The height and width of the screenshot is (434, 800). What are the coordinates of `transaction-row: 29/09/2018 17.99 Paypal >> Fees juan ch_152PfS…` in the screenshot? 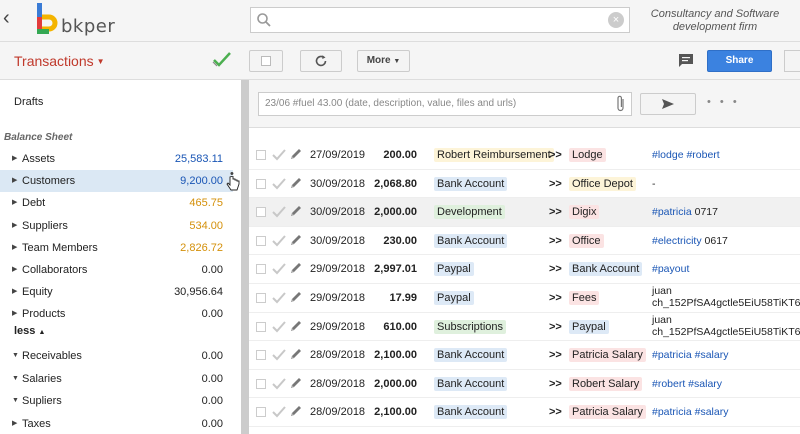 It's located at (524, 298).